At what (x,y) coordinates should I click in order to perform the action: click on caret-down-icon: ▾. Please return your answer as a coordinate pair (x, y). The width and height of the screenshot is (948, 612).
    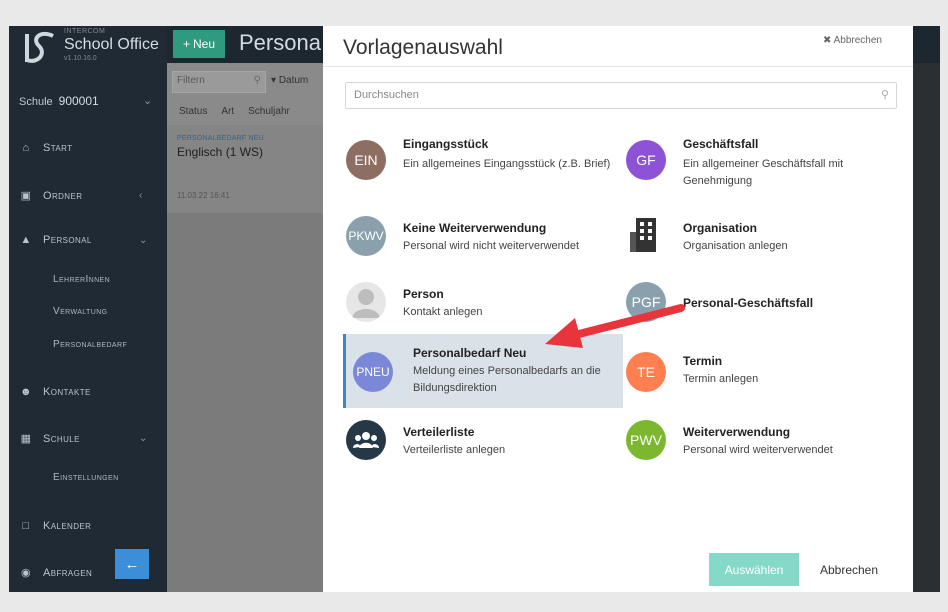
    Looking at the image, I should click on (274, 80).